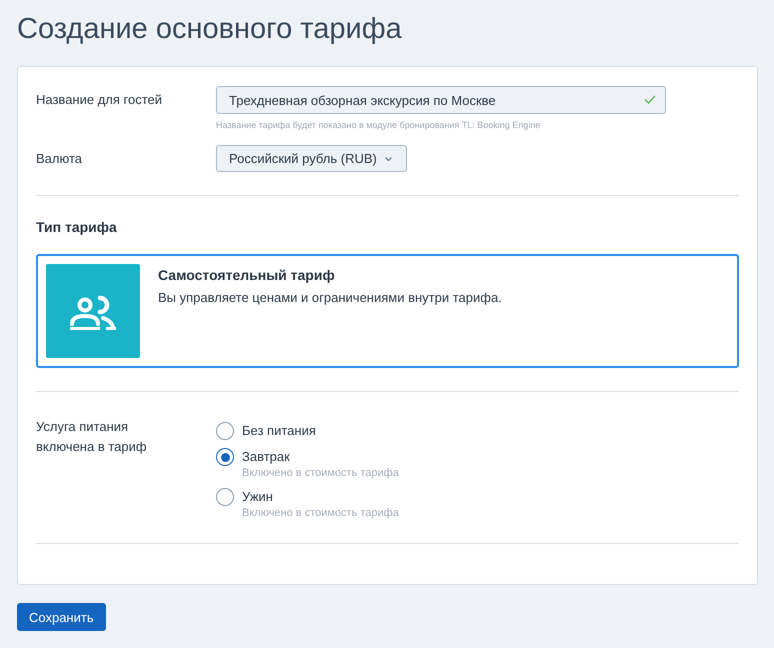 This screenshot has height=648, width=774. What do you see at coordinates (59, 159) in the screenshot?
I see `field-label: Валюта` at bounding box center [59, 159].